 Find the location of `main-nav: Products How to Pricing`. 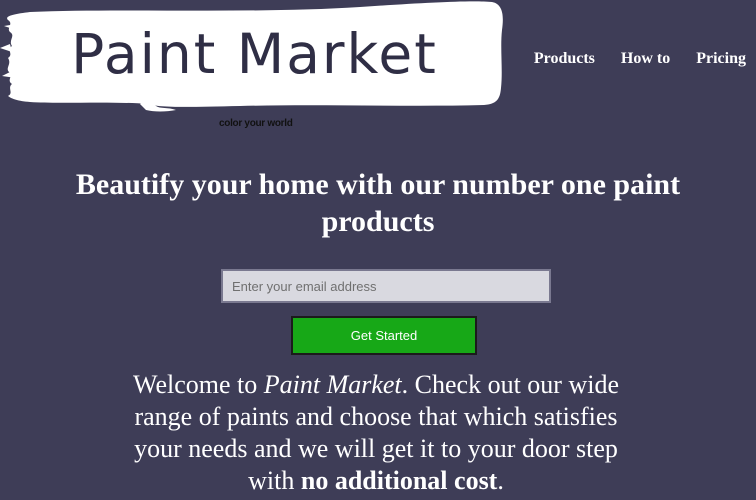

main-nav: Products How to Pricing is located at coordinates (627, 59).